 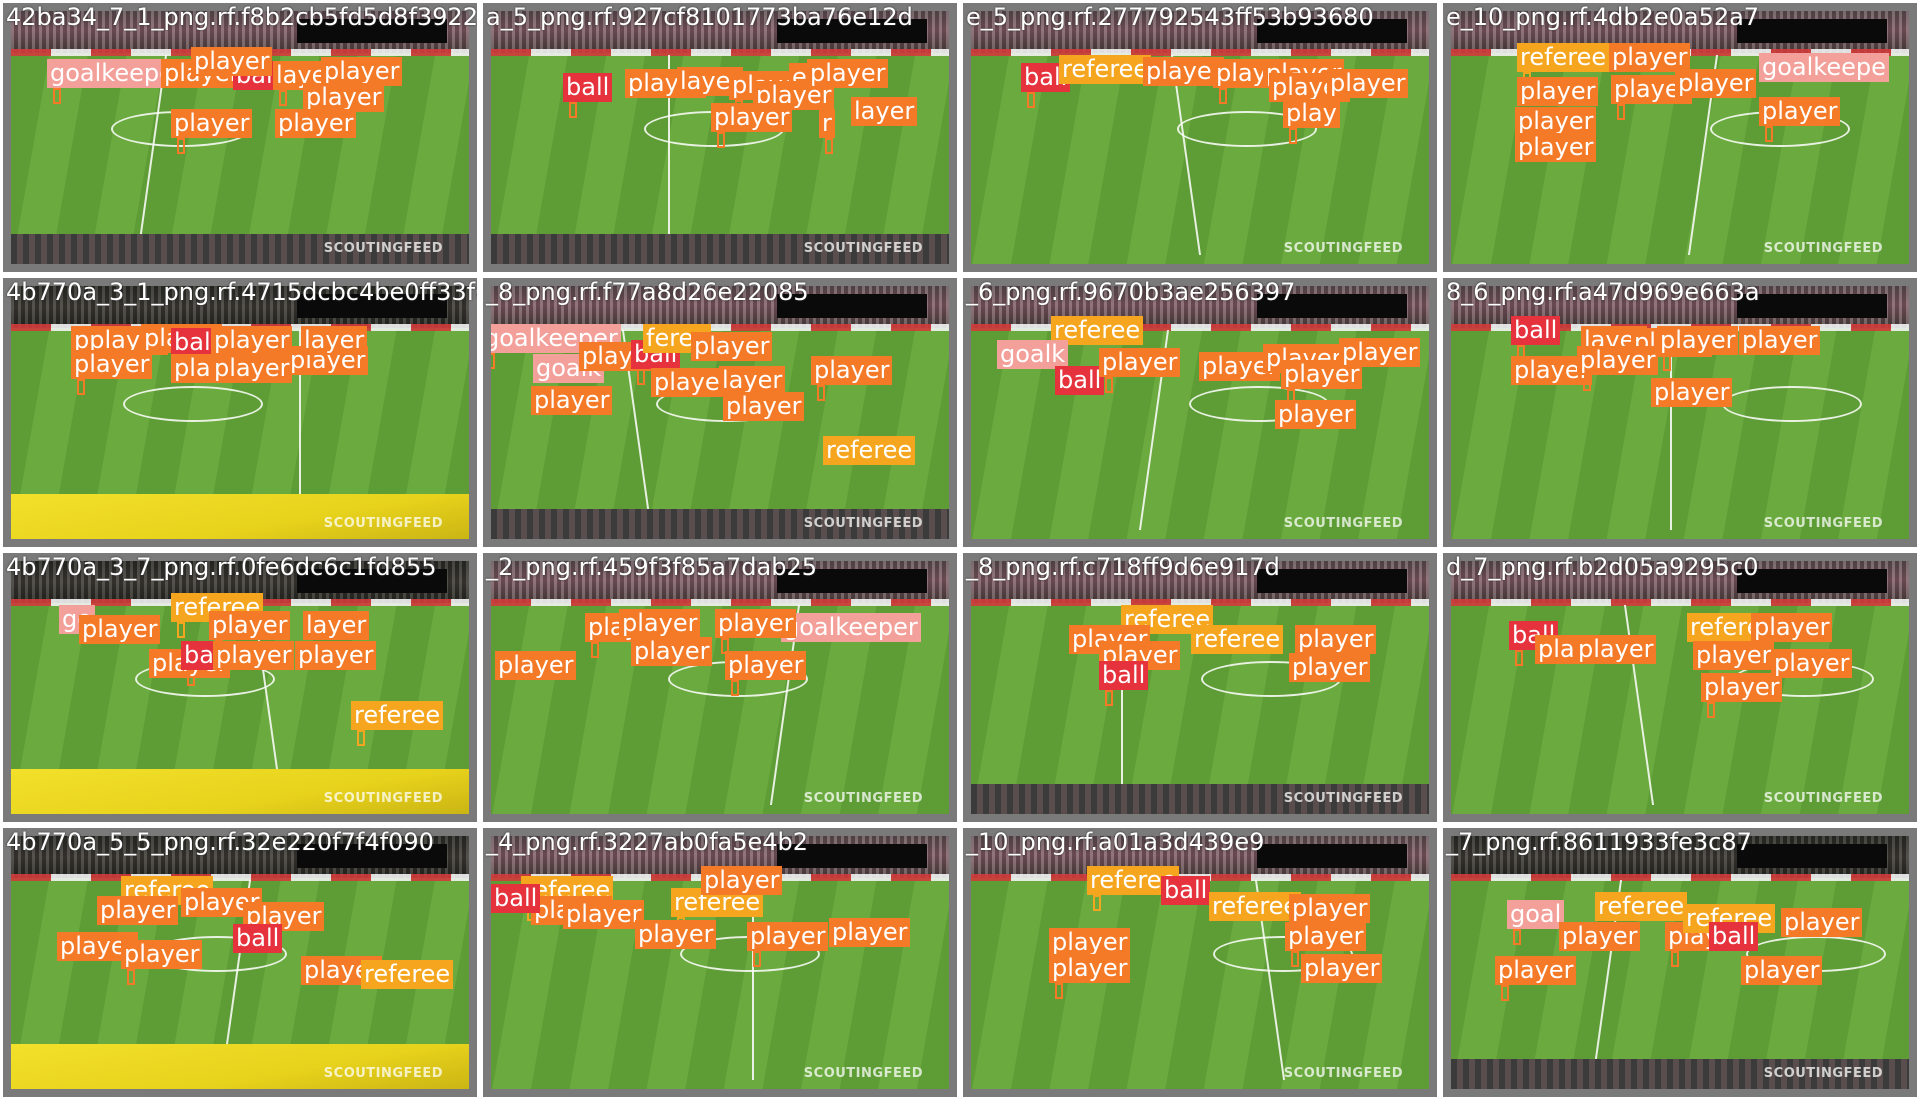 I want to click on detection-label-referee: referee, so click(x=1255, y=906).